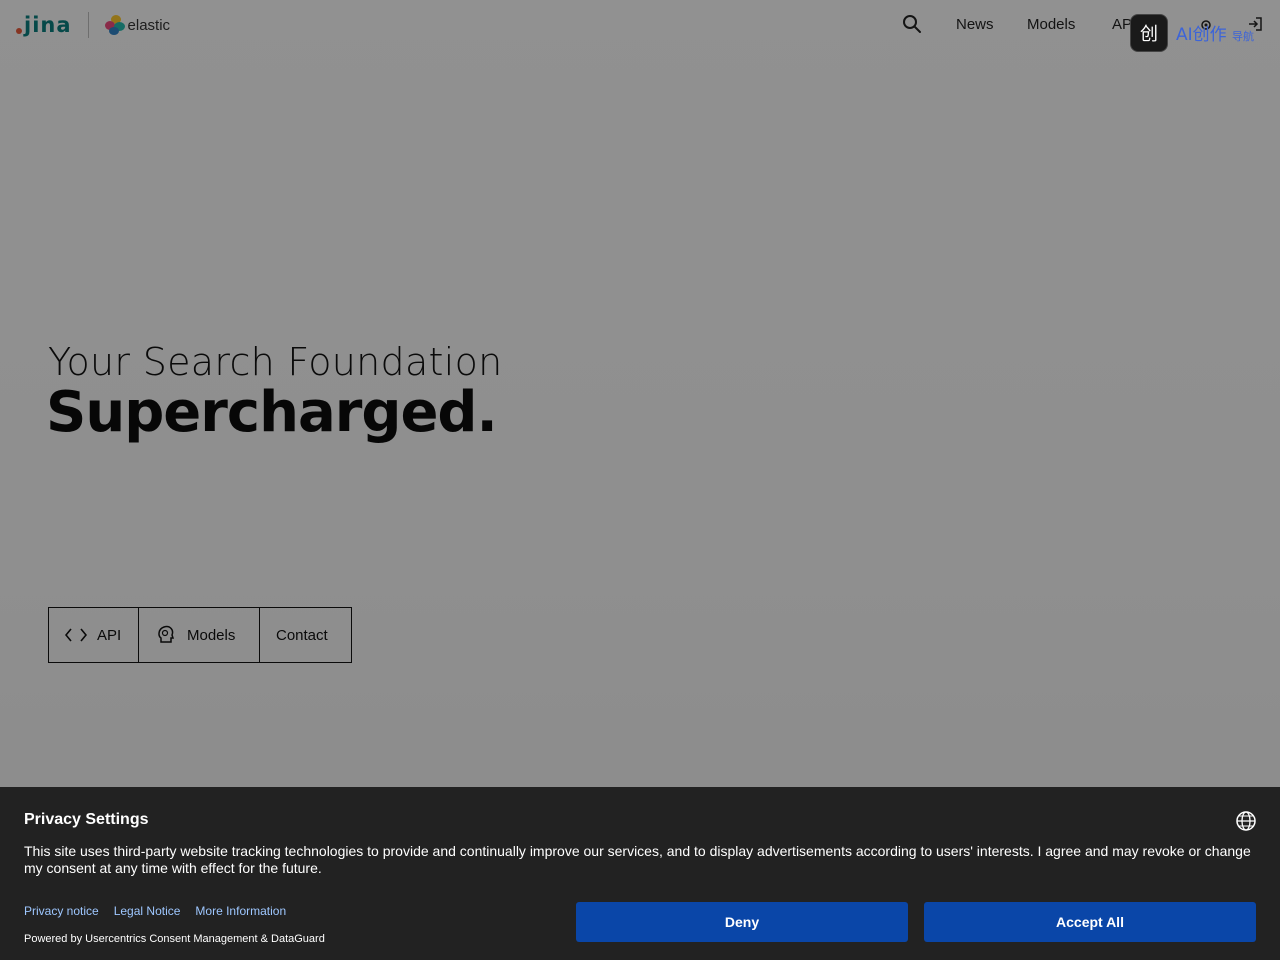 The width and height of the screenshot is (1280, 960). Describe the element at coordinates (975, 24) in the screenshot. I see `nav-news-link: News` at that location.